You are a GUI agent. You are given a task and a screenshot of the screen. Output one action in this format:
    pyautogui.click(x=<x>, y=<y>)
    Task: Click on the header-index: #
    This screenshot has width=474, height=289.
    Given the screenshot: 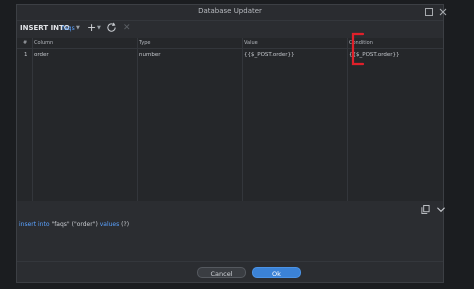 What is the action you would take?
    pyautogui.click(x=25, y=43)
    